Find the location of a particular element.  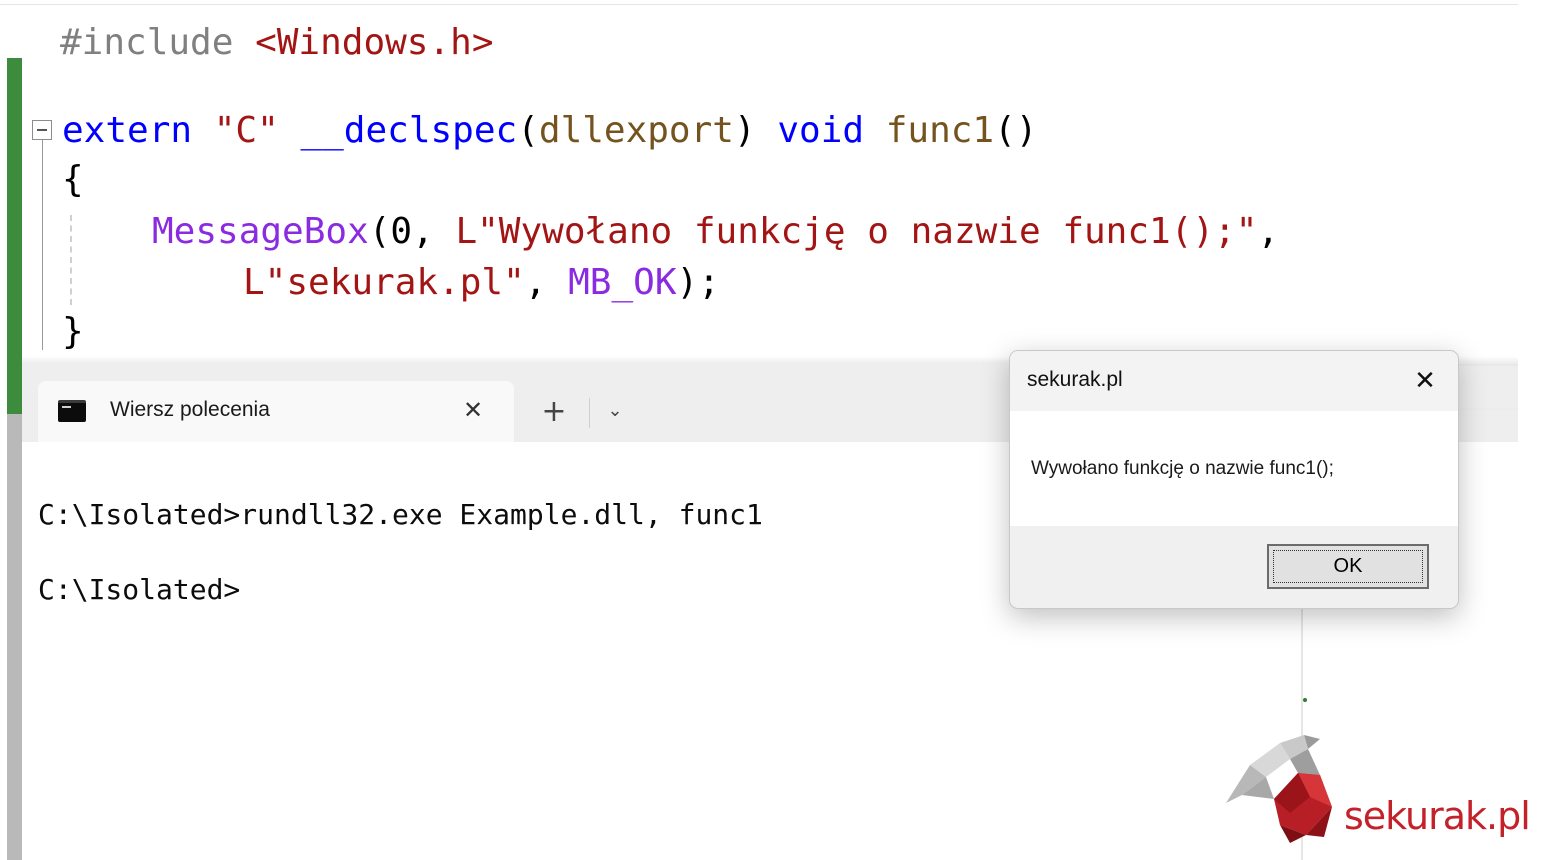

logo-wordmark: sekurak.pl is located at coordinates (1437, 816).